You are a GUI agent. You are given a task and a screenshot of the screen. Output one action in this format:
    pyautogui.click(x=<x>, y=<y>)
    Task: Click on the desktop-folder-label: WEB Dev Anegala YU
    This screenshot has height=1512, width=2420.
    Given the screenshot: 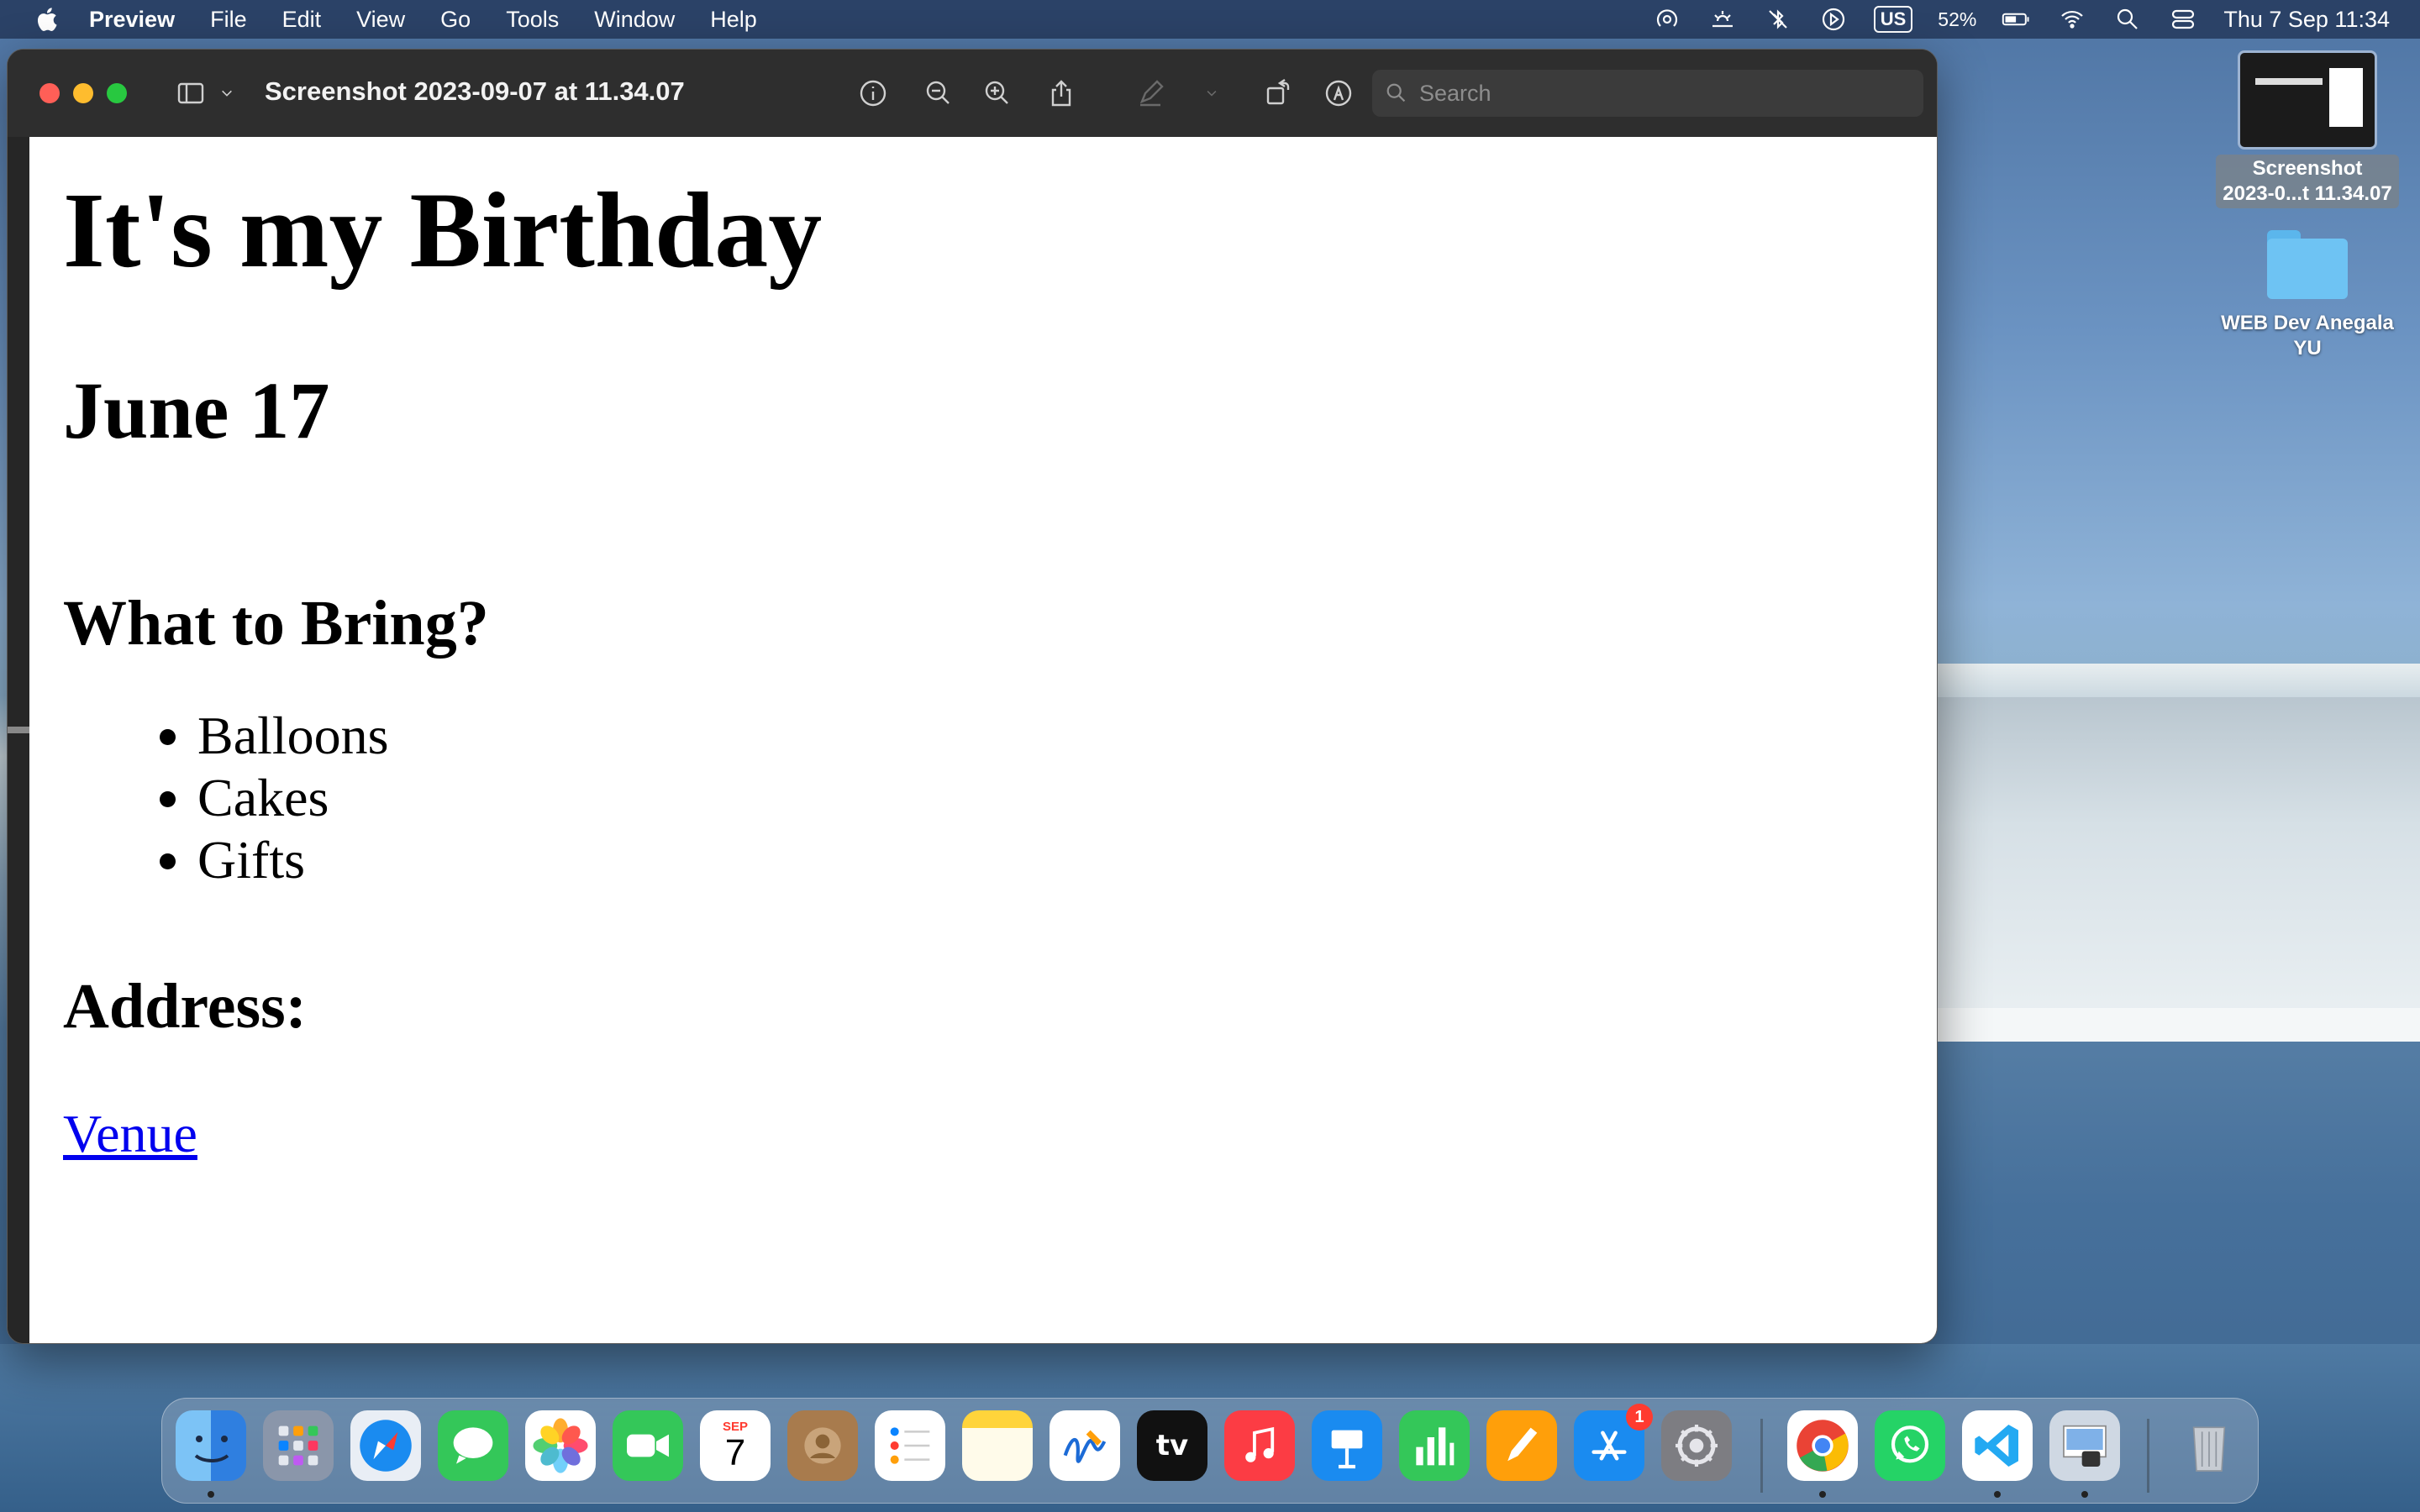 What is the action you would take?
    pyautogui.click(x=2307, y=336)
    